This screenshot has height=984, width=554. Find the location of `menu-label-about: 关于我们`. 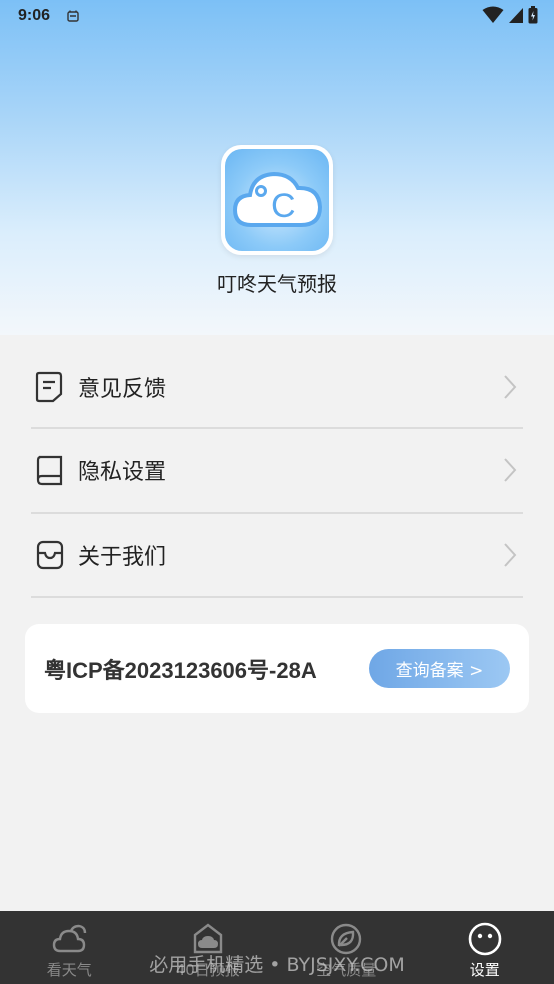

menu-label-about: 关于我们 is located at coordinates (122, 557).